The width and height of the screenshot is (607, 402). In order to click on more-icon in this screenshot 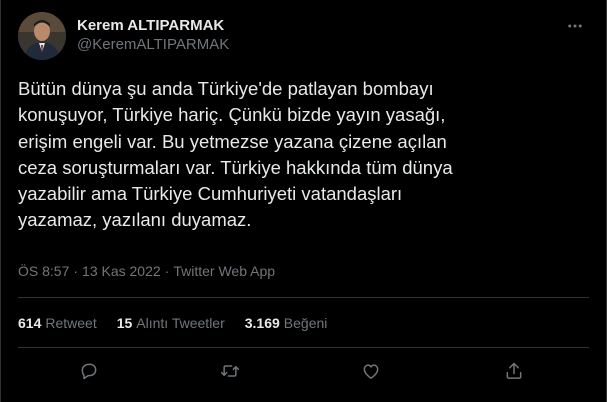, I will do `click(575, 28)`.